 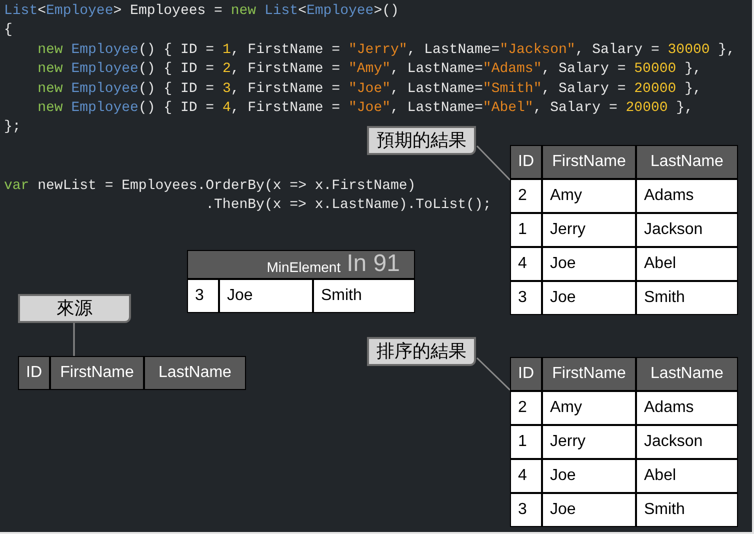 What do you see at coordinates (12, 128) in the screenshot?
I see `code-line: };` at bounding box center [12, 128].